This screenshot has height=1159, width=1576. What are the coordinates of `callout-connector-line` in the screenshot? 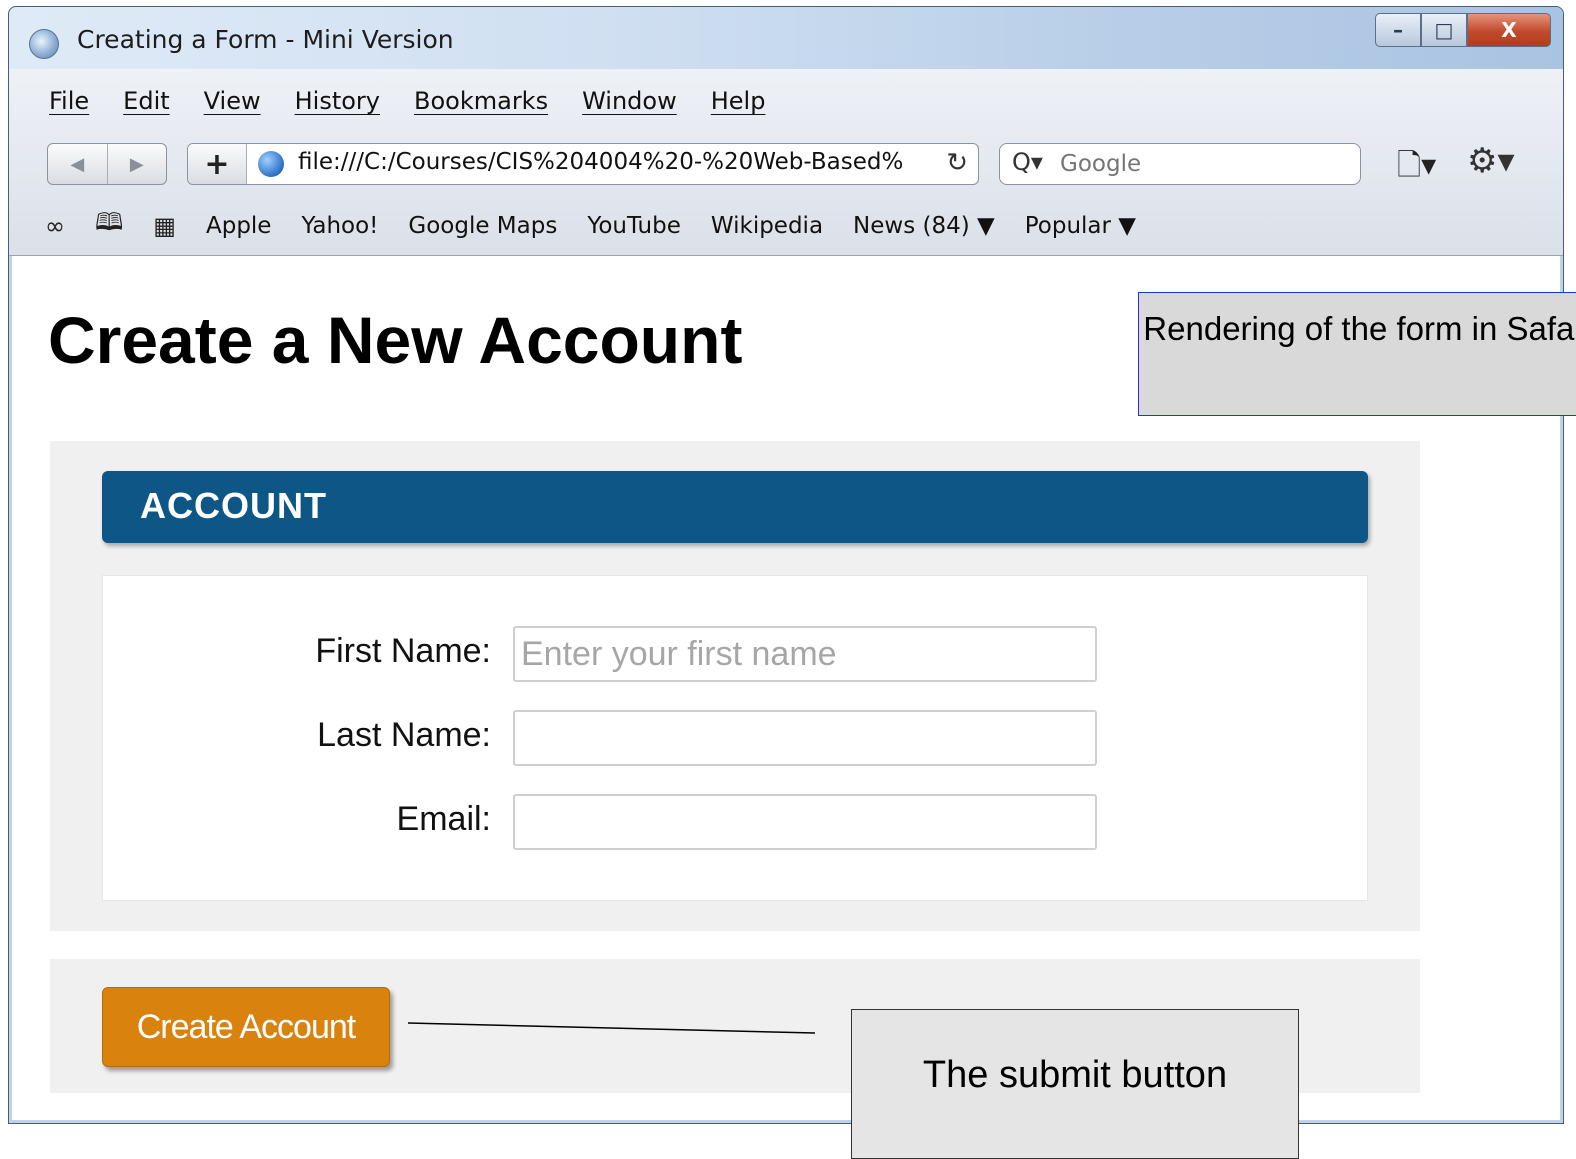 It's located at (611, 1028).